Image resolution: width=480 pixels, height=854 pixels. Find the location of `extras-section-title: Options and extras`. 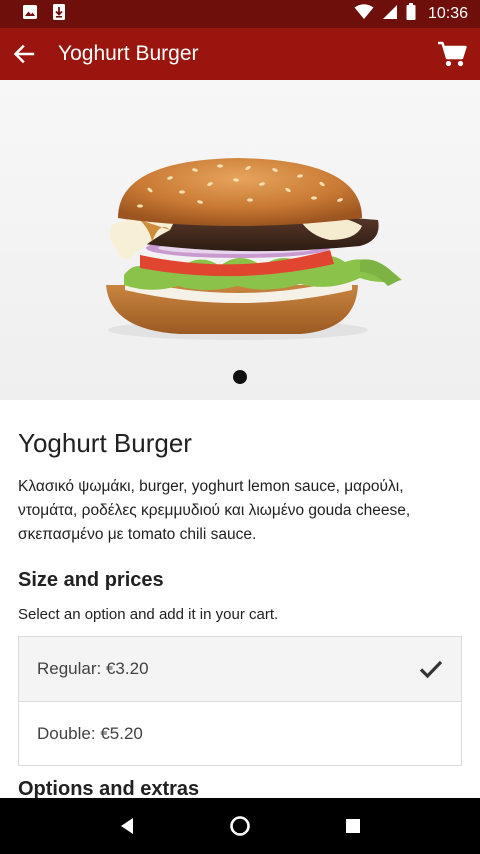

extras-section-title: Options and extras is located at coordinates (109, 788).